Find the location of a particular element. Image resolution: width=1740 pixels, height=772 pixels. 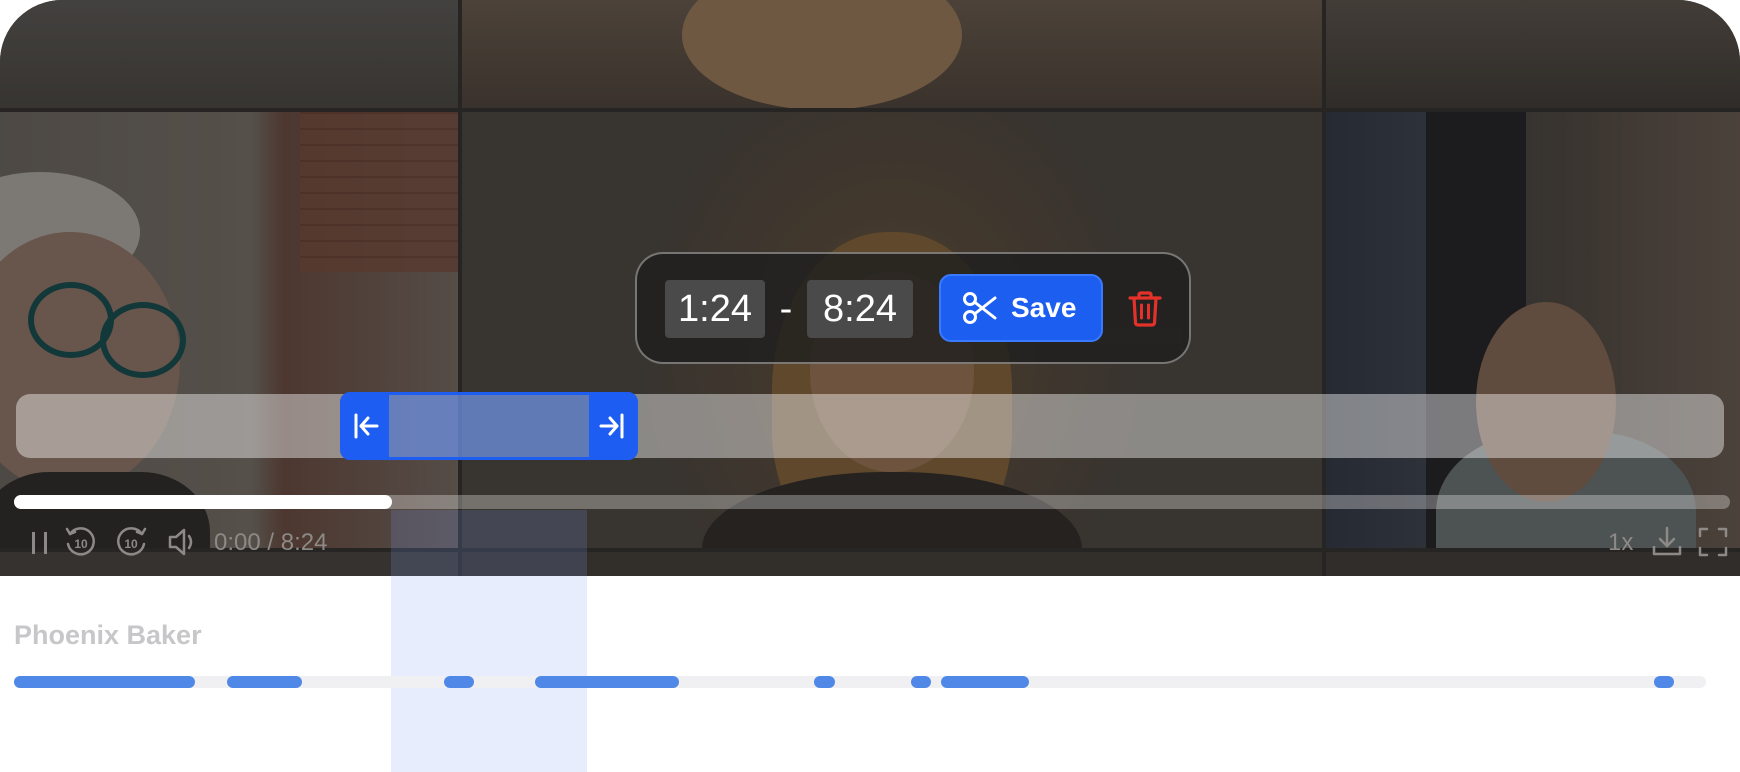

rewind-label: 10 is located at coordinates (81, 544).